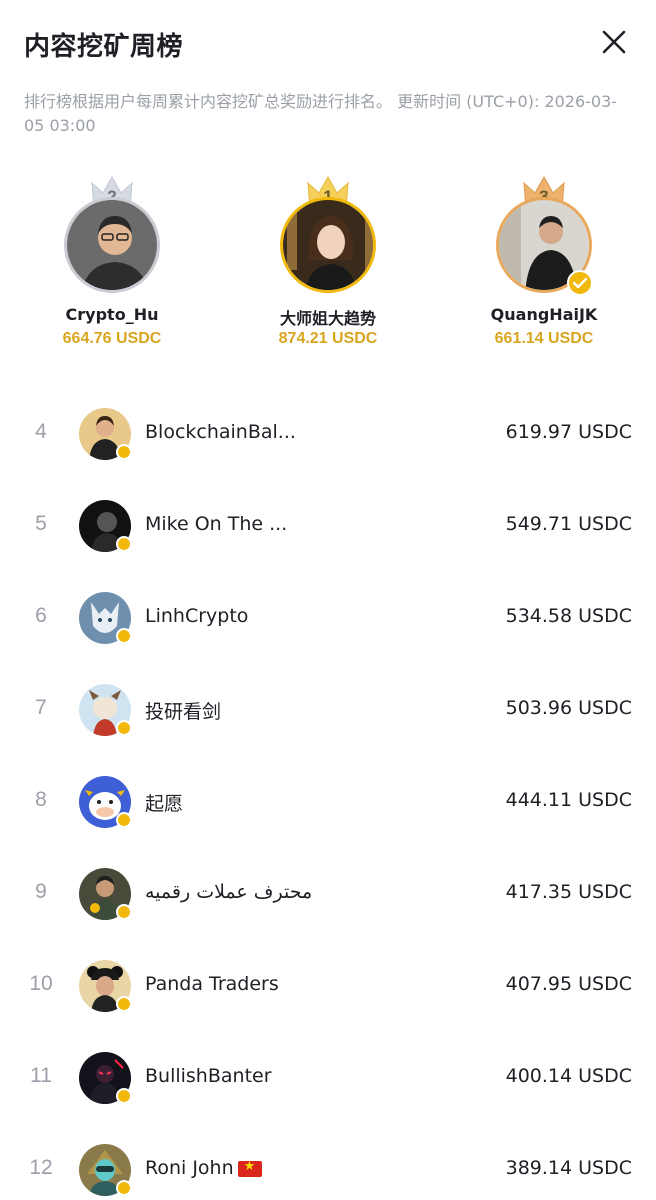  I want to click on user-amount: 549.71 USDC, so click(568, 524).